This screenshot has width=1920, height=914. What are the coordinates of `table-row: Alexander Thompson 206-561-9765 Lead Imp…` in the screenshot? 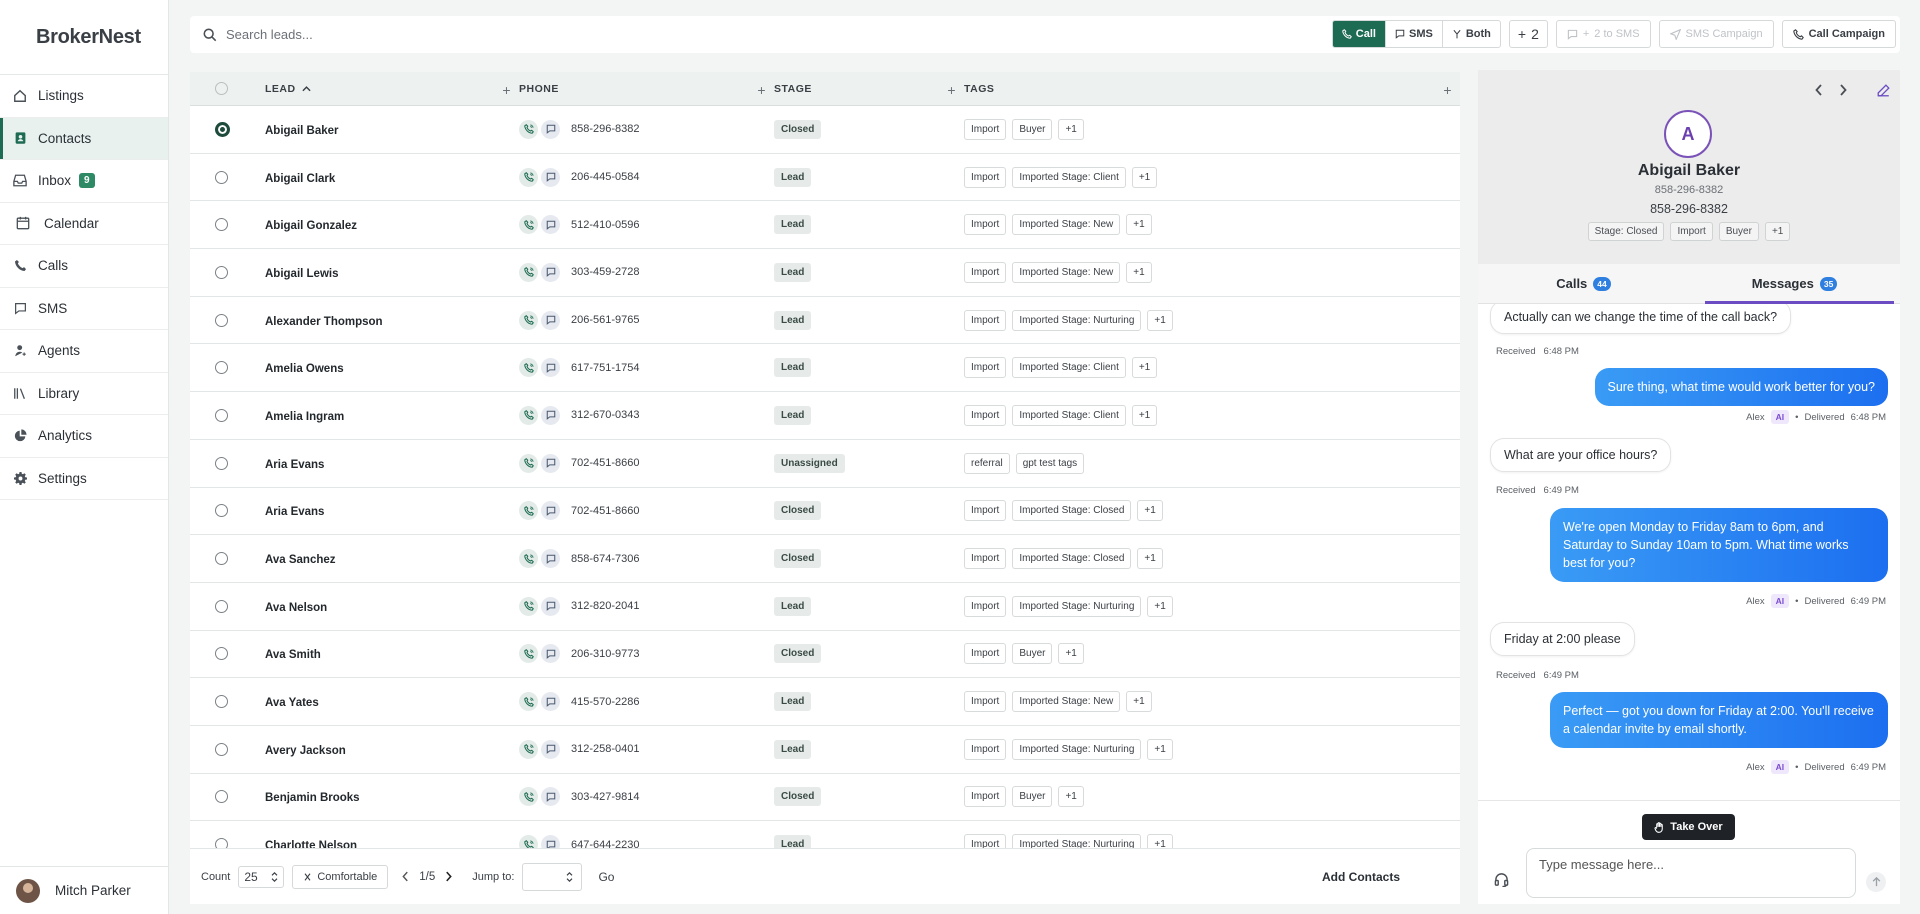 It's located at (825, 321).